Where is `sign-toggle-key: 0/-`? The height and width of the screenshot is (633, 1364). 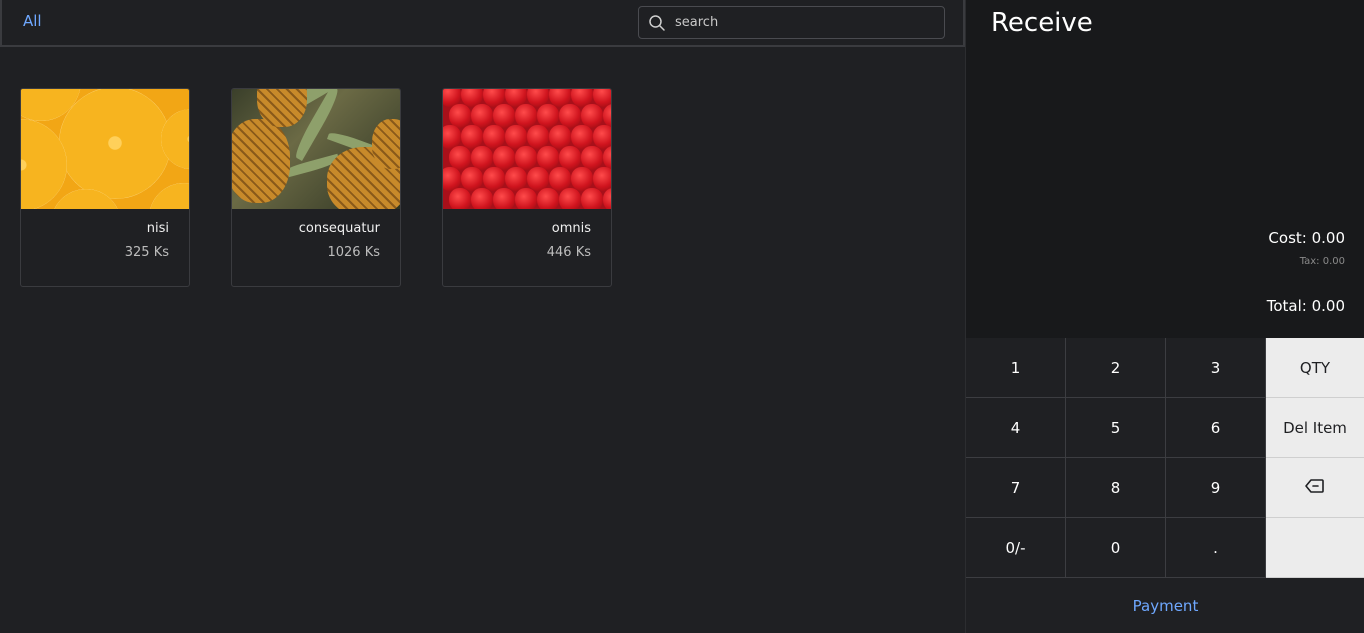
sign-toggle-key: 0/- is located at coordinates (1016, 548).